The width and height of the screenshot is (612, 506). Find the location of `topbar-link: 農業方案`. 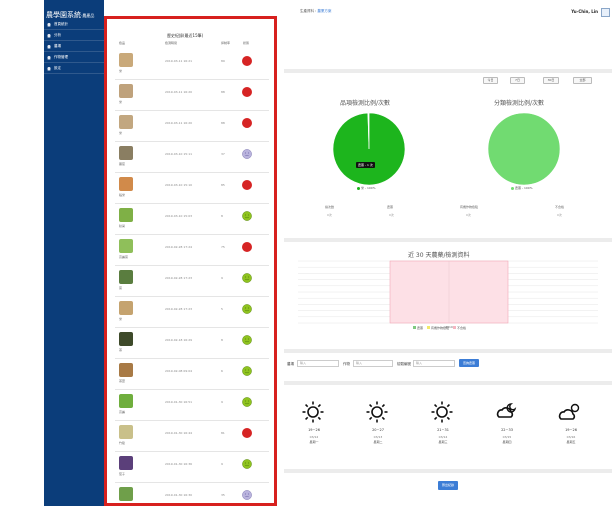

topbar-link: 農業方案 is located at coordinates (324, 11).